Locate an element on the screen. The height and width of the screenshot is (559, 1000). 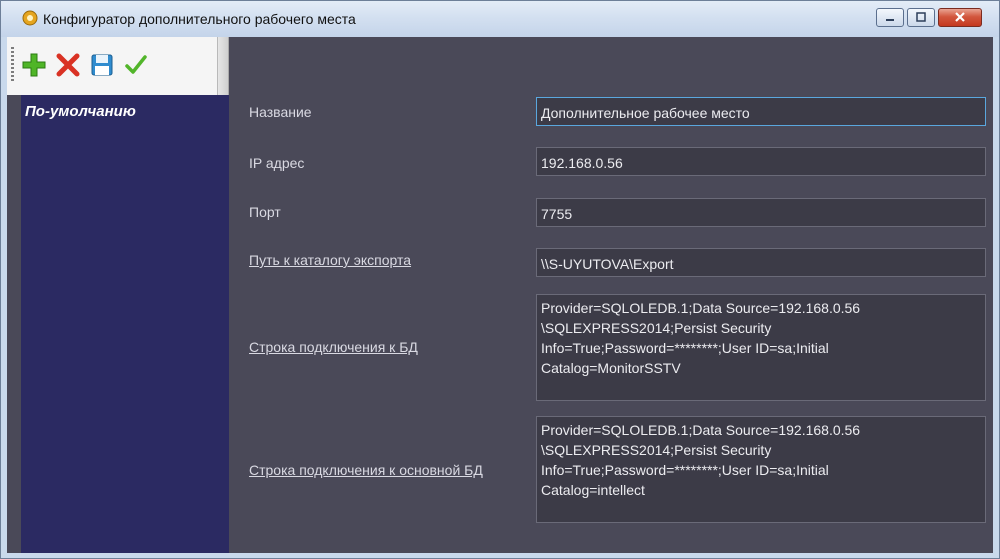
toolbar is located at coordinates (118, 66).